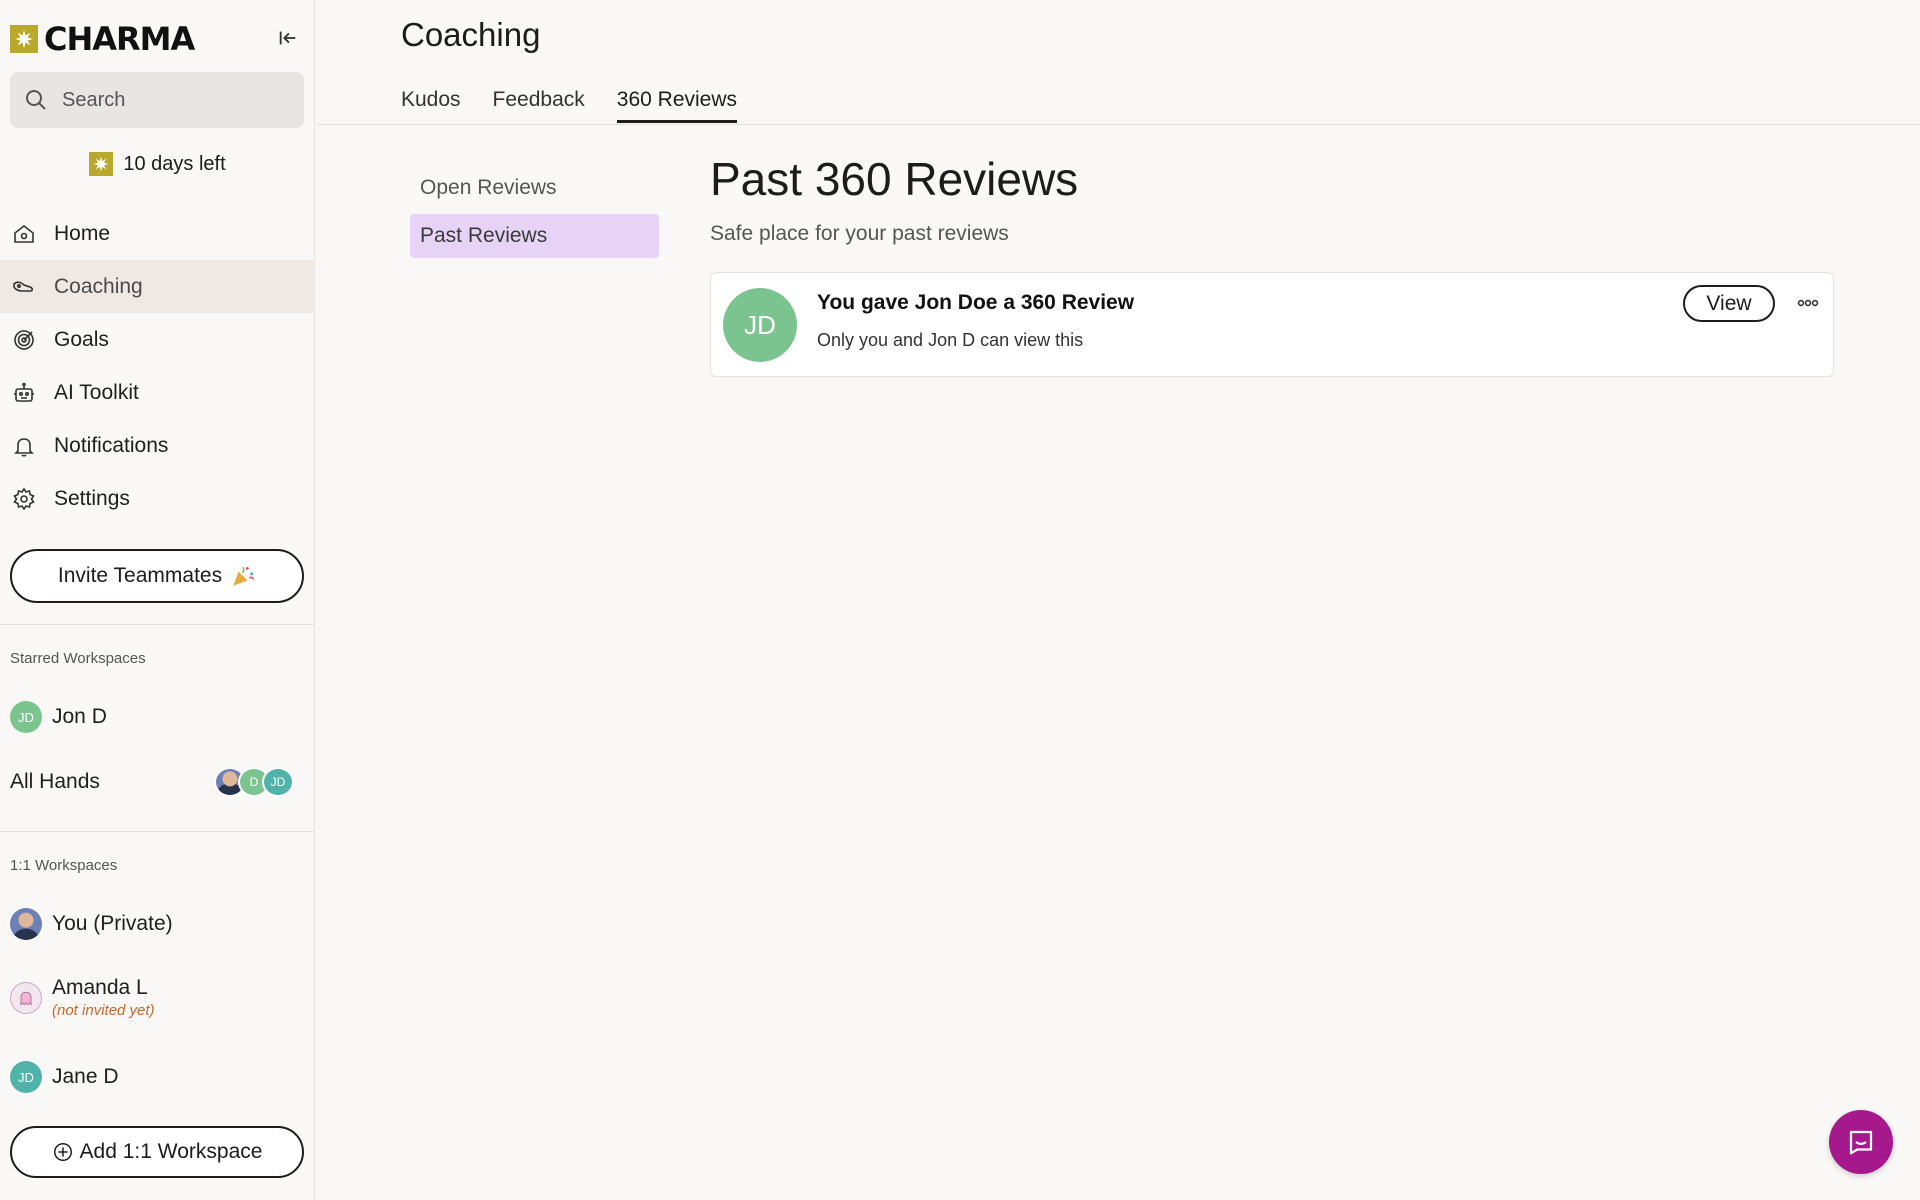  What do you see at coordinates (157, 233) in the screenshot?
I see `nav-item-home: Home` at bounding box center [157, 233].